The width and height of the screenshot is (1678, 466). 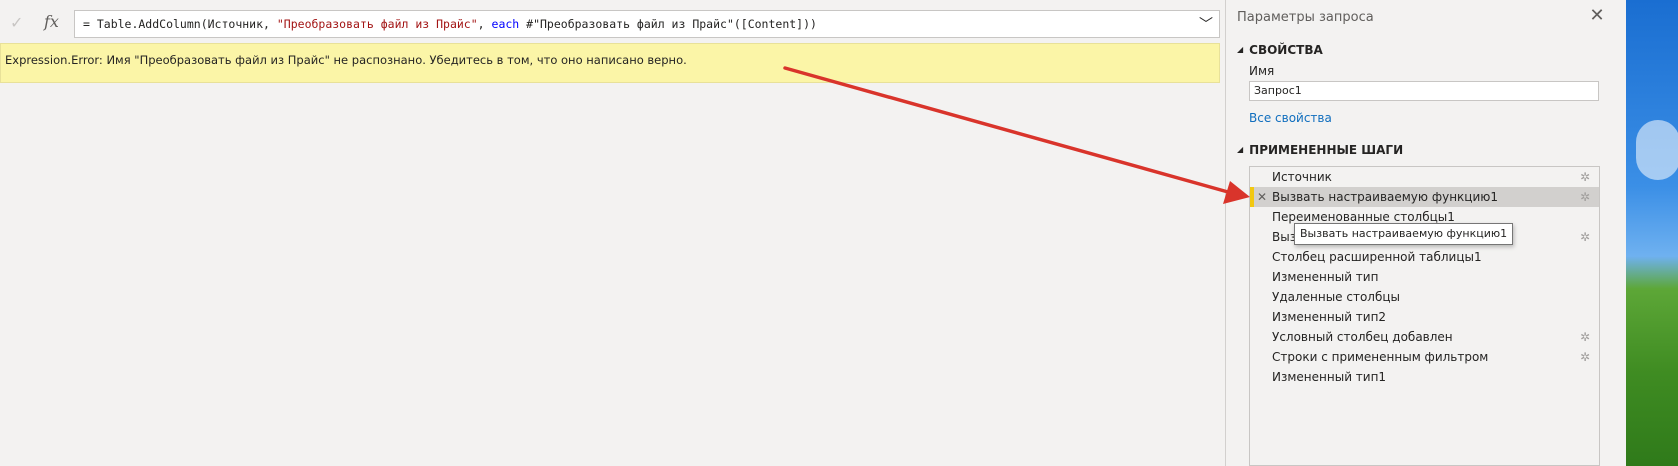 I want to click on applied-step: Столбец расширенной таблицы1, so click(x=1424, y=257).